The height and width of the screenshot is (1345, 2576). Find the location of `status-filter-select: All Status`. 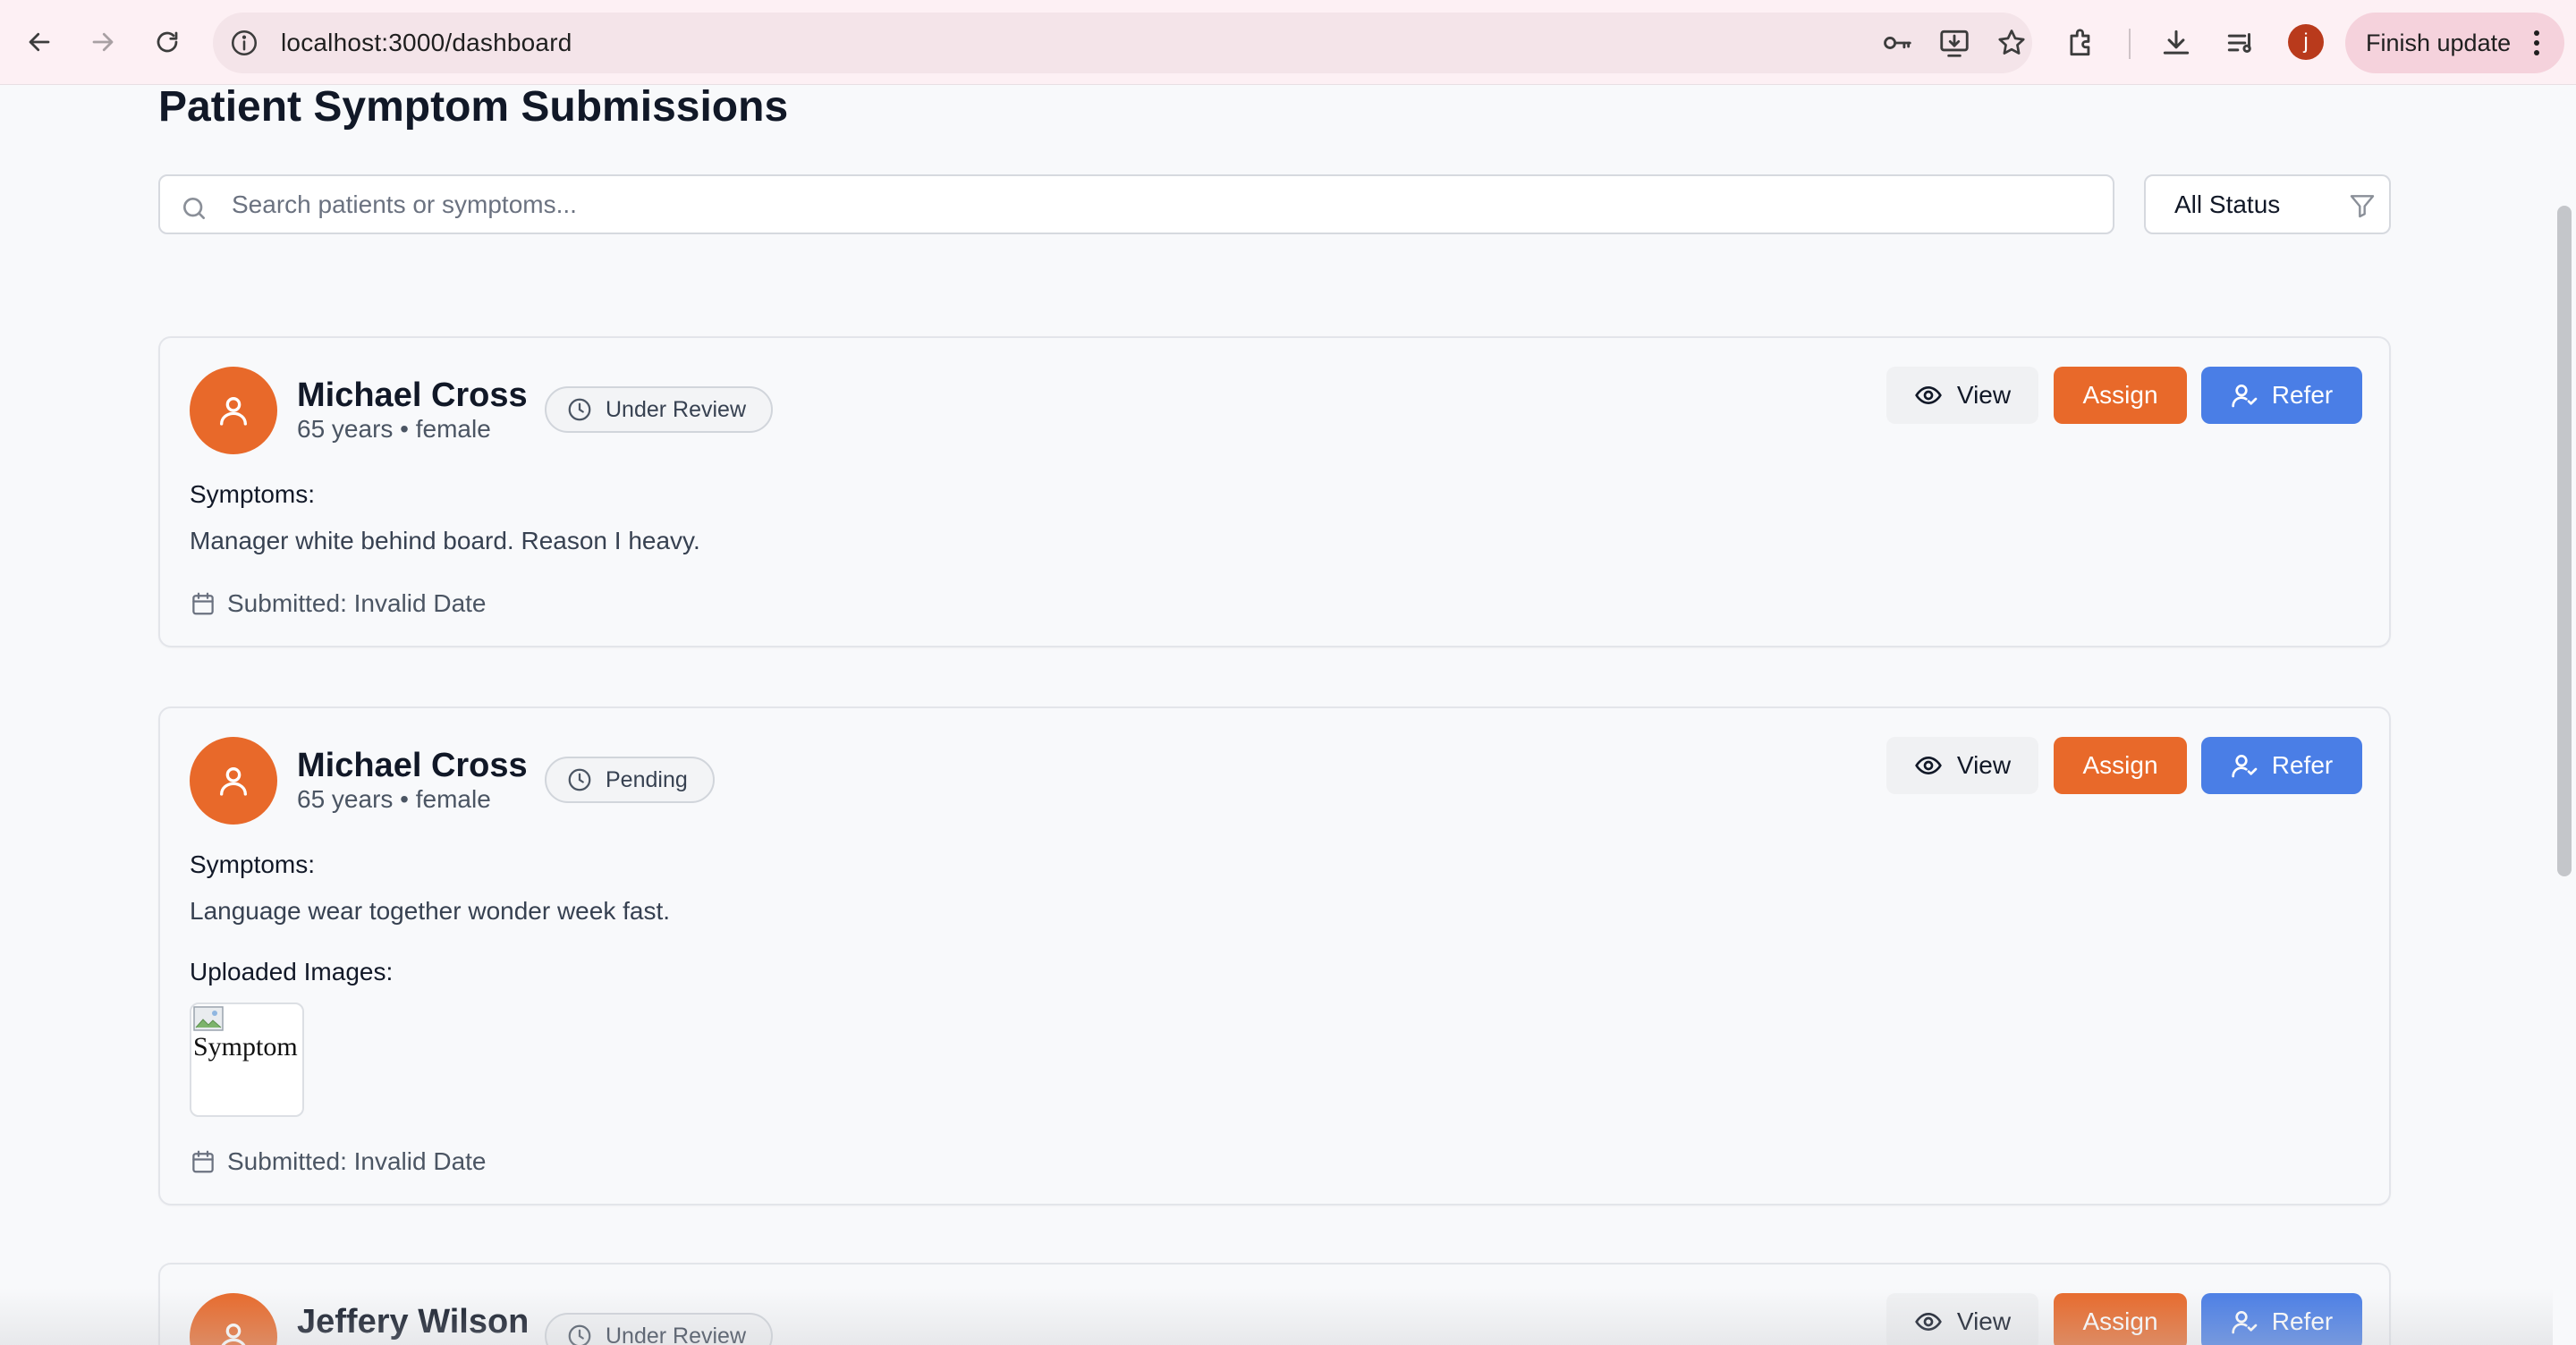

status-filter-select: All Status is located at coordinates (2267, 204).